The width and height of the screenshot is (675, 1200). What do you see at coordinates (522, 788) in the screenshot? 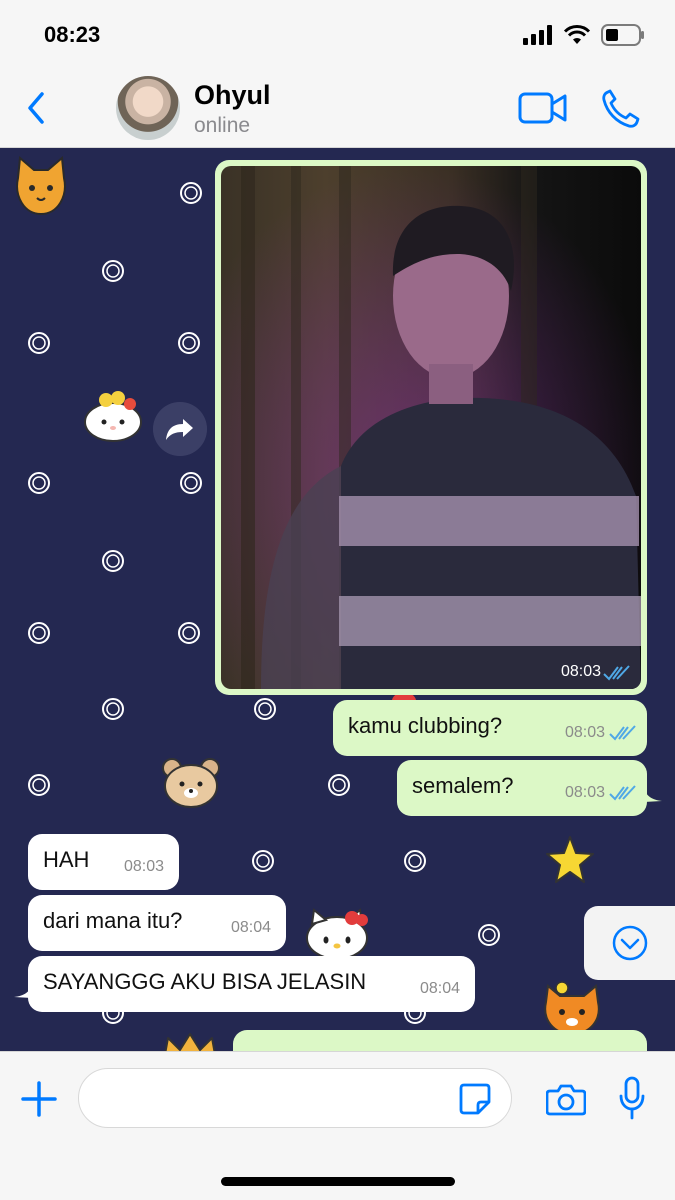
I see `outgoing-message: semalem? 08:03` at bounding box center [522, 788].